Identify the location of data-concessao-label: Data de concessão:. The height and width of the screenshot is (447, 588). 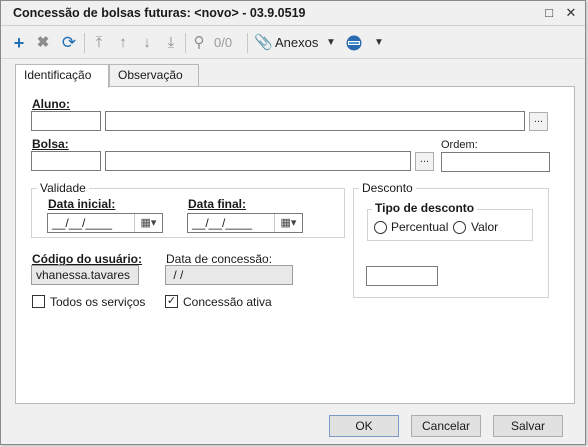
(219, 259).